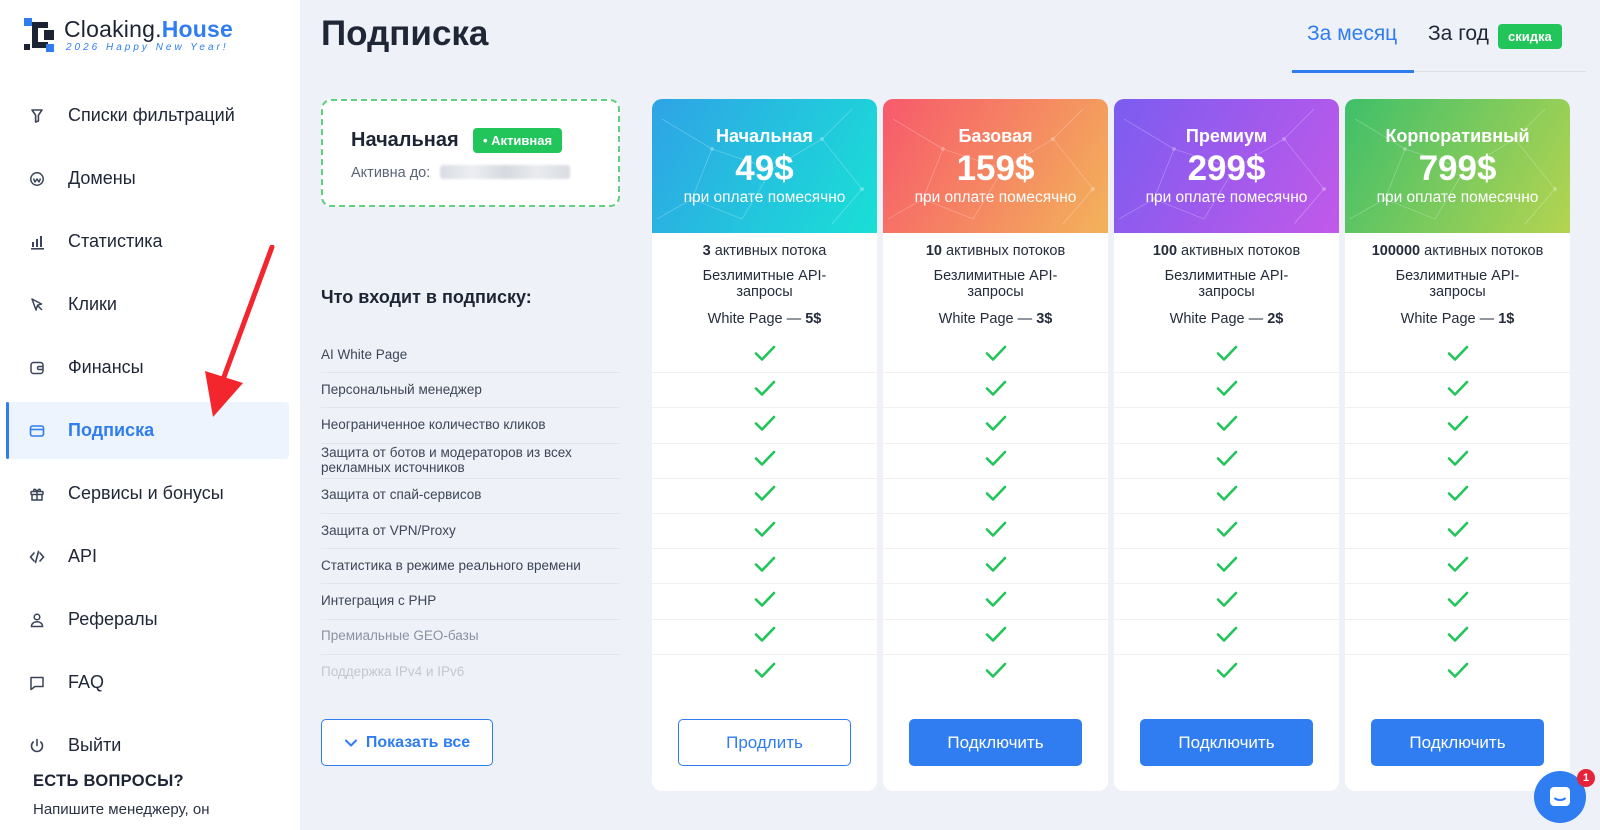 This screenshot has height=830, width=1600. I want to click on feature-item: Статистика в режиме реального времени, so click(470, 567).